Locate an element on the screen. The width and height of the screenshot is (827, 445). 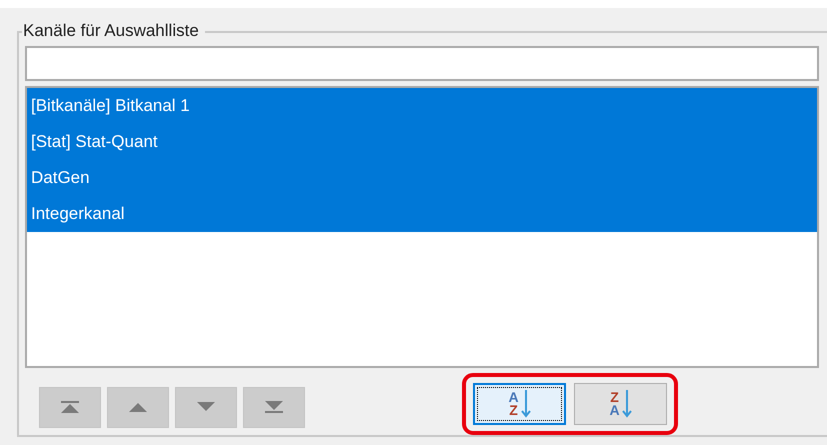
list-item: [Bitkanäle] Bitkanal 1 is located at coordinates (422, 106).